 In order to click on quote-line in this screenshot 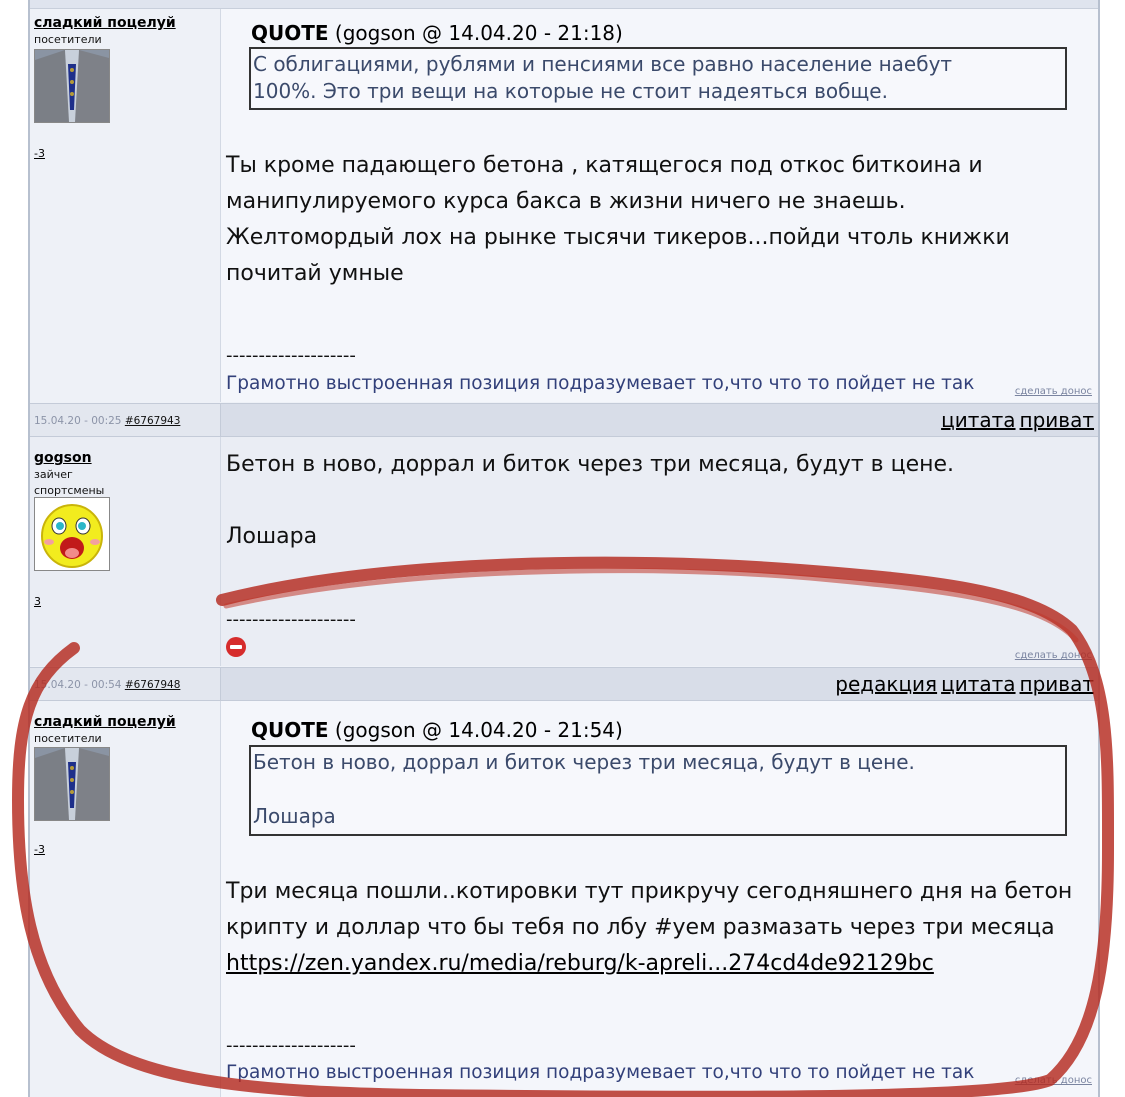, I will do `click(658, 789)`.